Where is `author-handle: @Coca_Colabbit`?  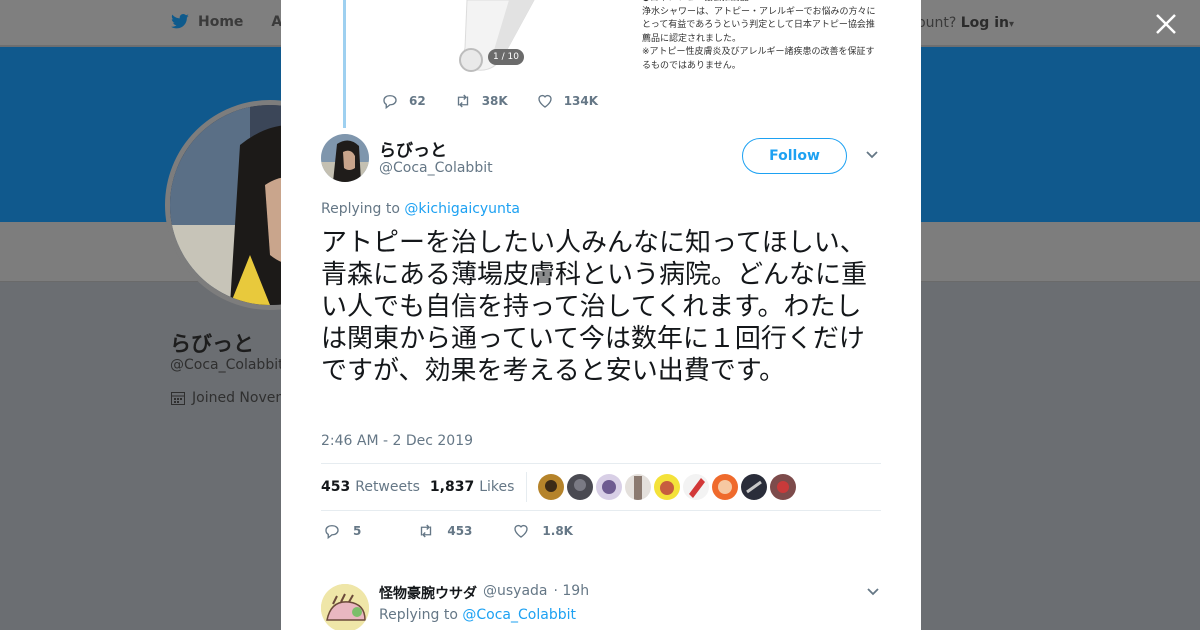
author-handle: @Coca_Colabbit is located at coordinates (436, 168).